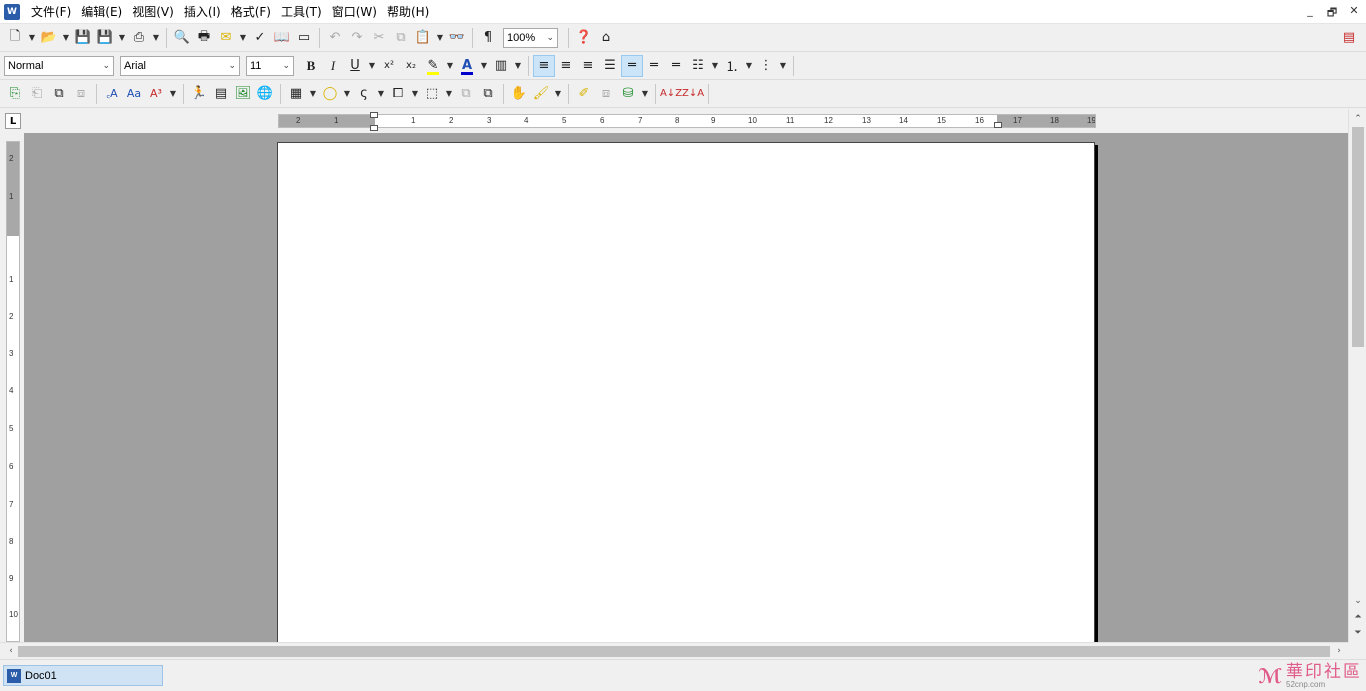 Image resolution: width=1366 pixels, height=691 pixels. Describe the element at coordinates (51, 12) in the screenshot. I see `menu-file: 文件(F)` at that location.